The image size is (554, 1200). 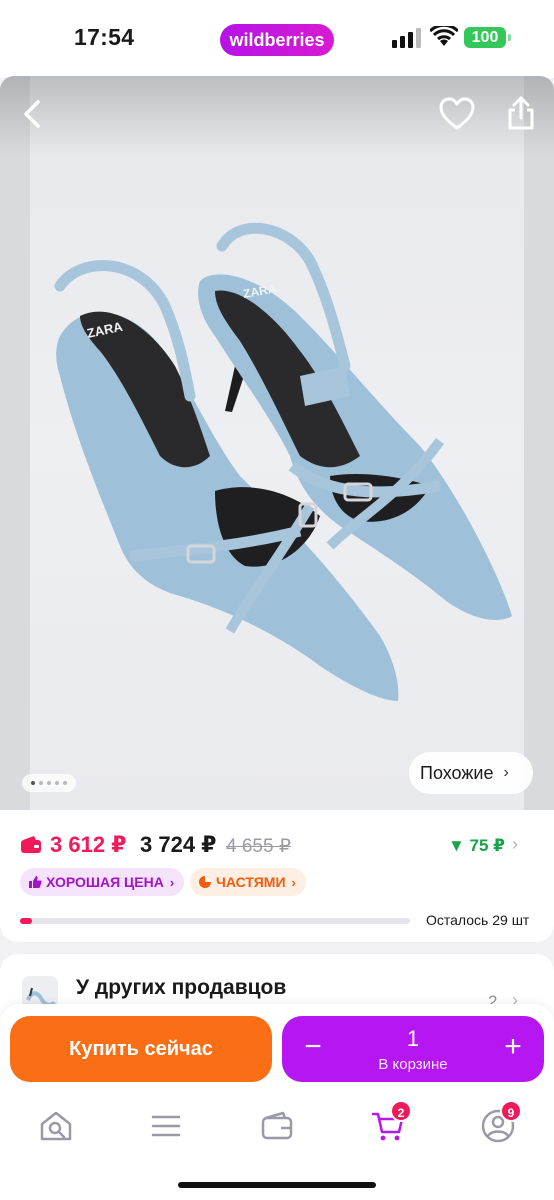 I want to click on status-bar: 17:54 wildberries 100, so click(x=277, y=39).